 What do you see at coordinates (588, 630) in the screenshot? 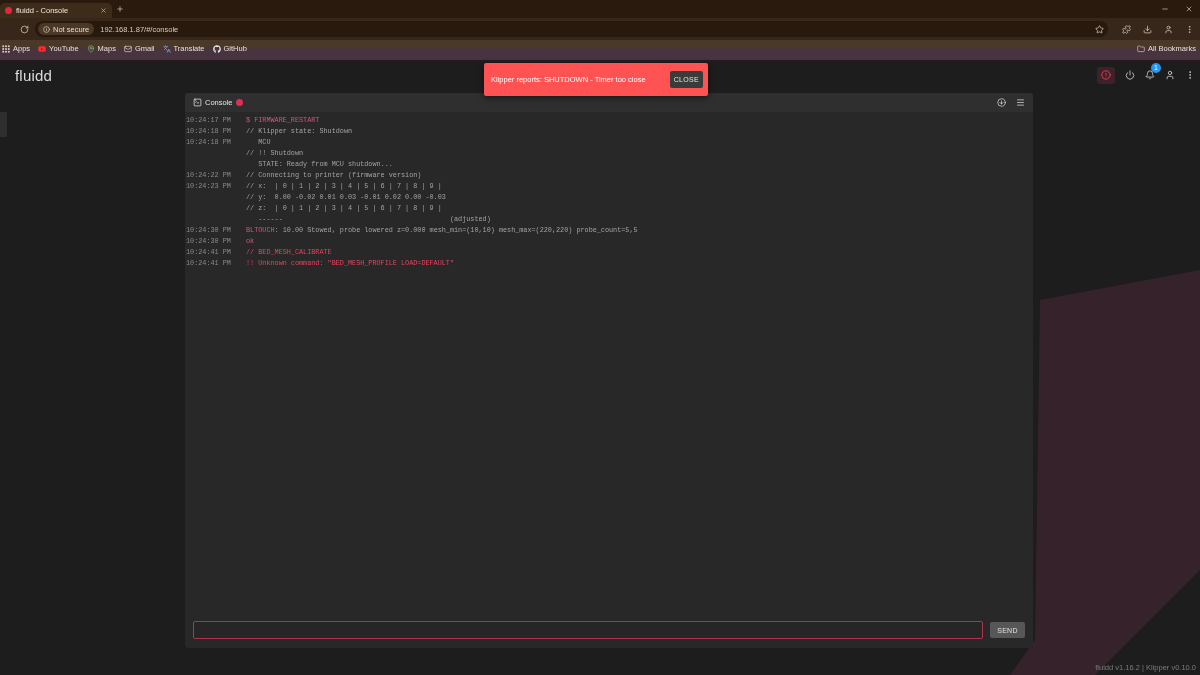
I see `command-input` at bounding box center [588, 630].